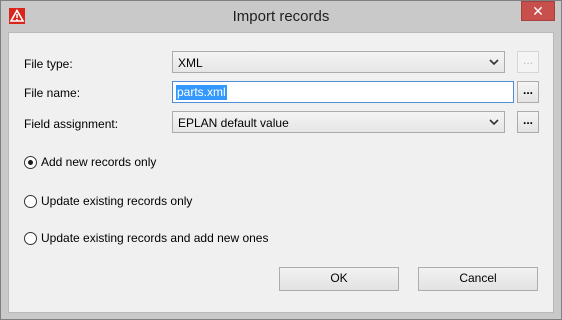  I want to click on radio-label: Add new records only, so click(99, 162).